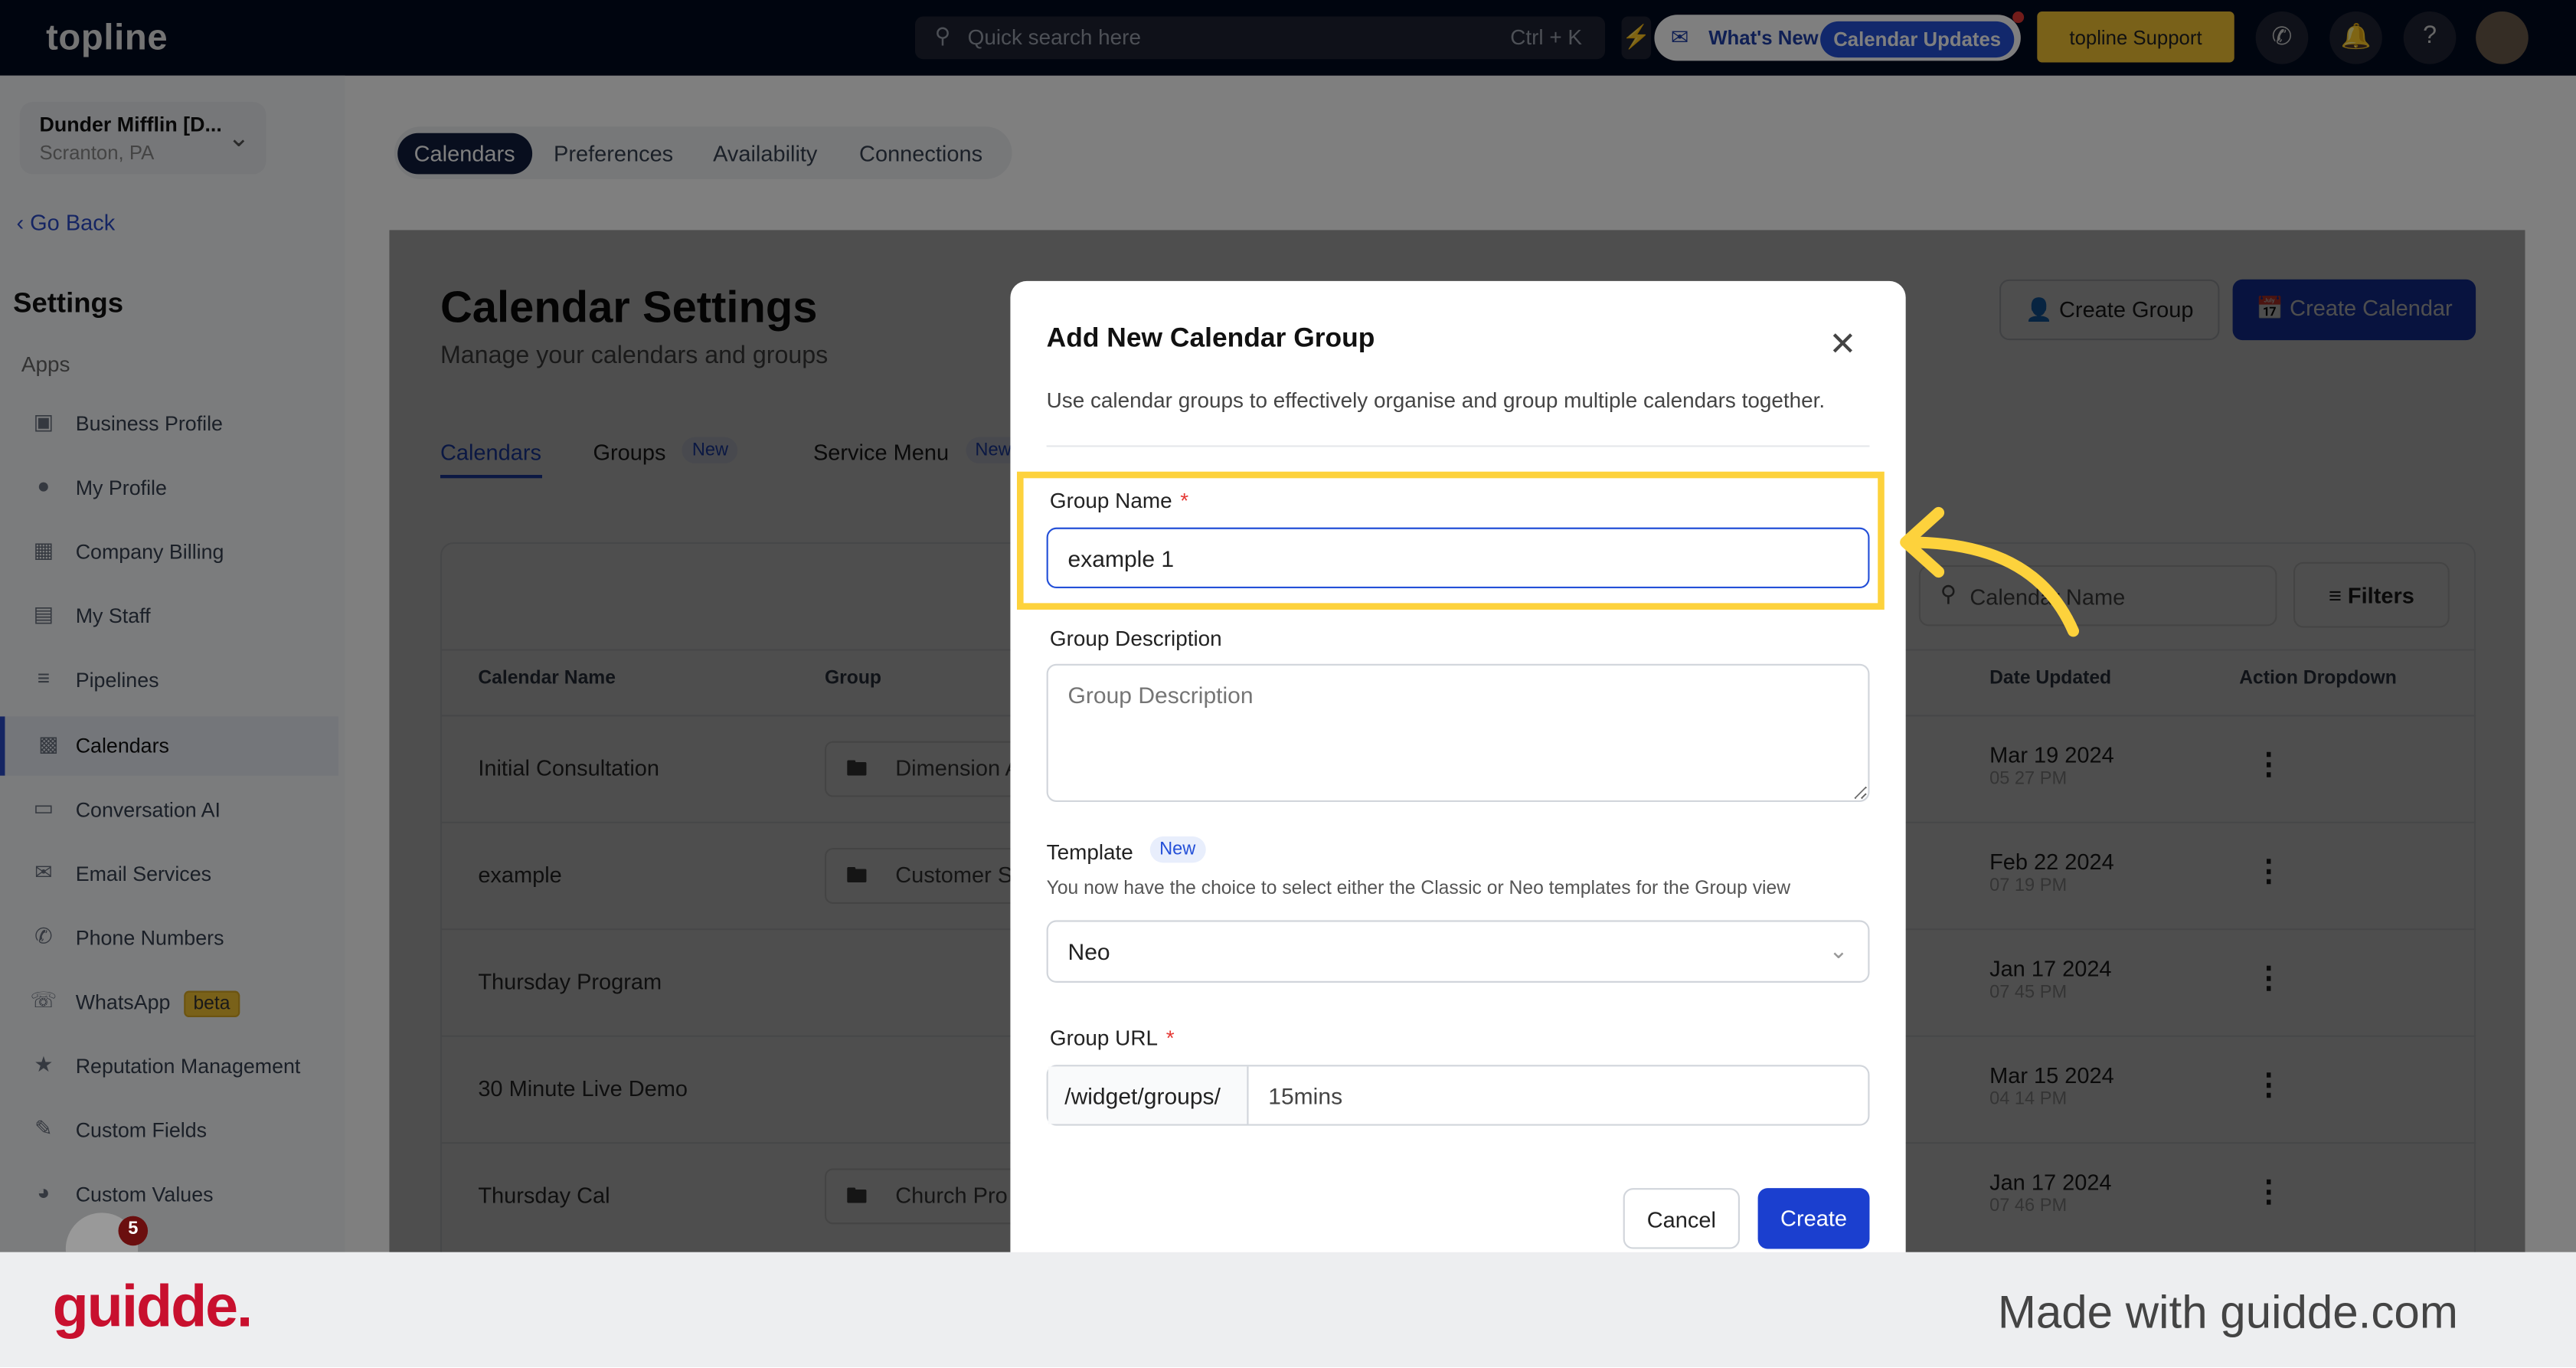 The height and width of the screenshot is (1368, 2576). What do you see at coordinates (133, 1231) in the screenshot?
I see `notification-count: 5` at bounding box center [133, 1231].